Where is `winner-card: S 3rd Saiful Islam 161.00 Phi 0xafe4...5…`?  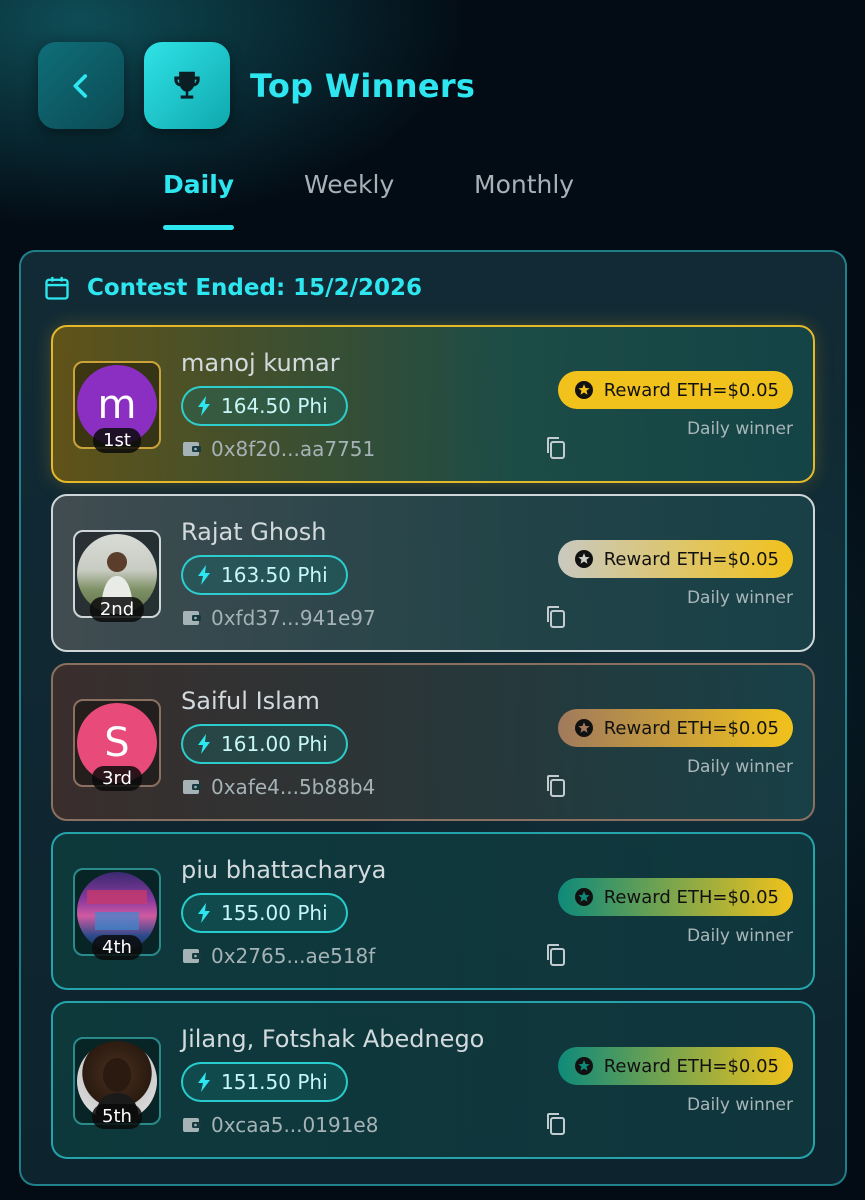
winner-card: S 3rd Saiful Islam 161.00 Phi 0xafe4...5… is located at coordinates (433, 742).